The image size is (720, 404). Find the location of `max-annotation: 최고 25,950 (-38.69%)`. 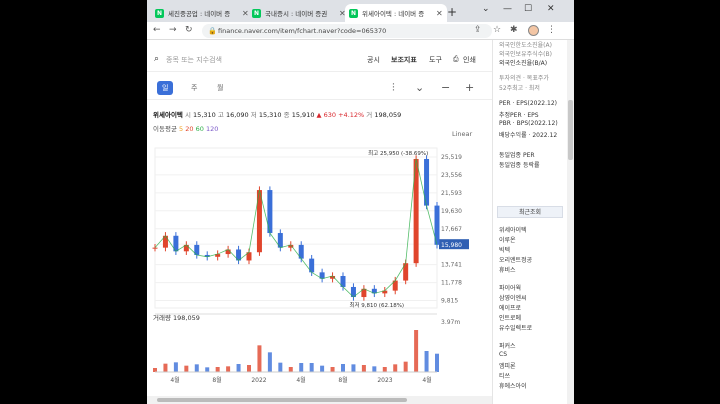

max-annotation: 최고 25,950 (-38.69%) is located at coordinates (398, 153).